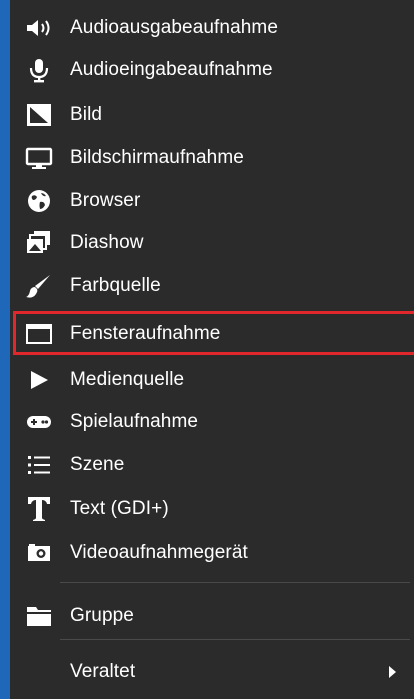 Image resolution: width=414 pixels, height=699 pixels. I want to click on menu-item-media-source: Medienquelle, so click(212, 379).